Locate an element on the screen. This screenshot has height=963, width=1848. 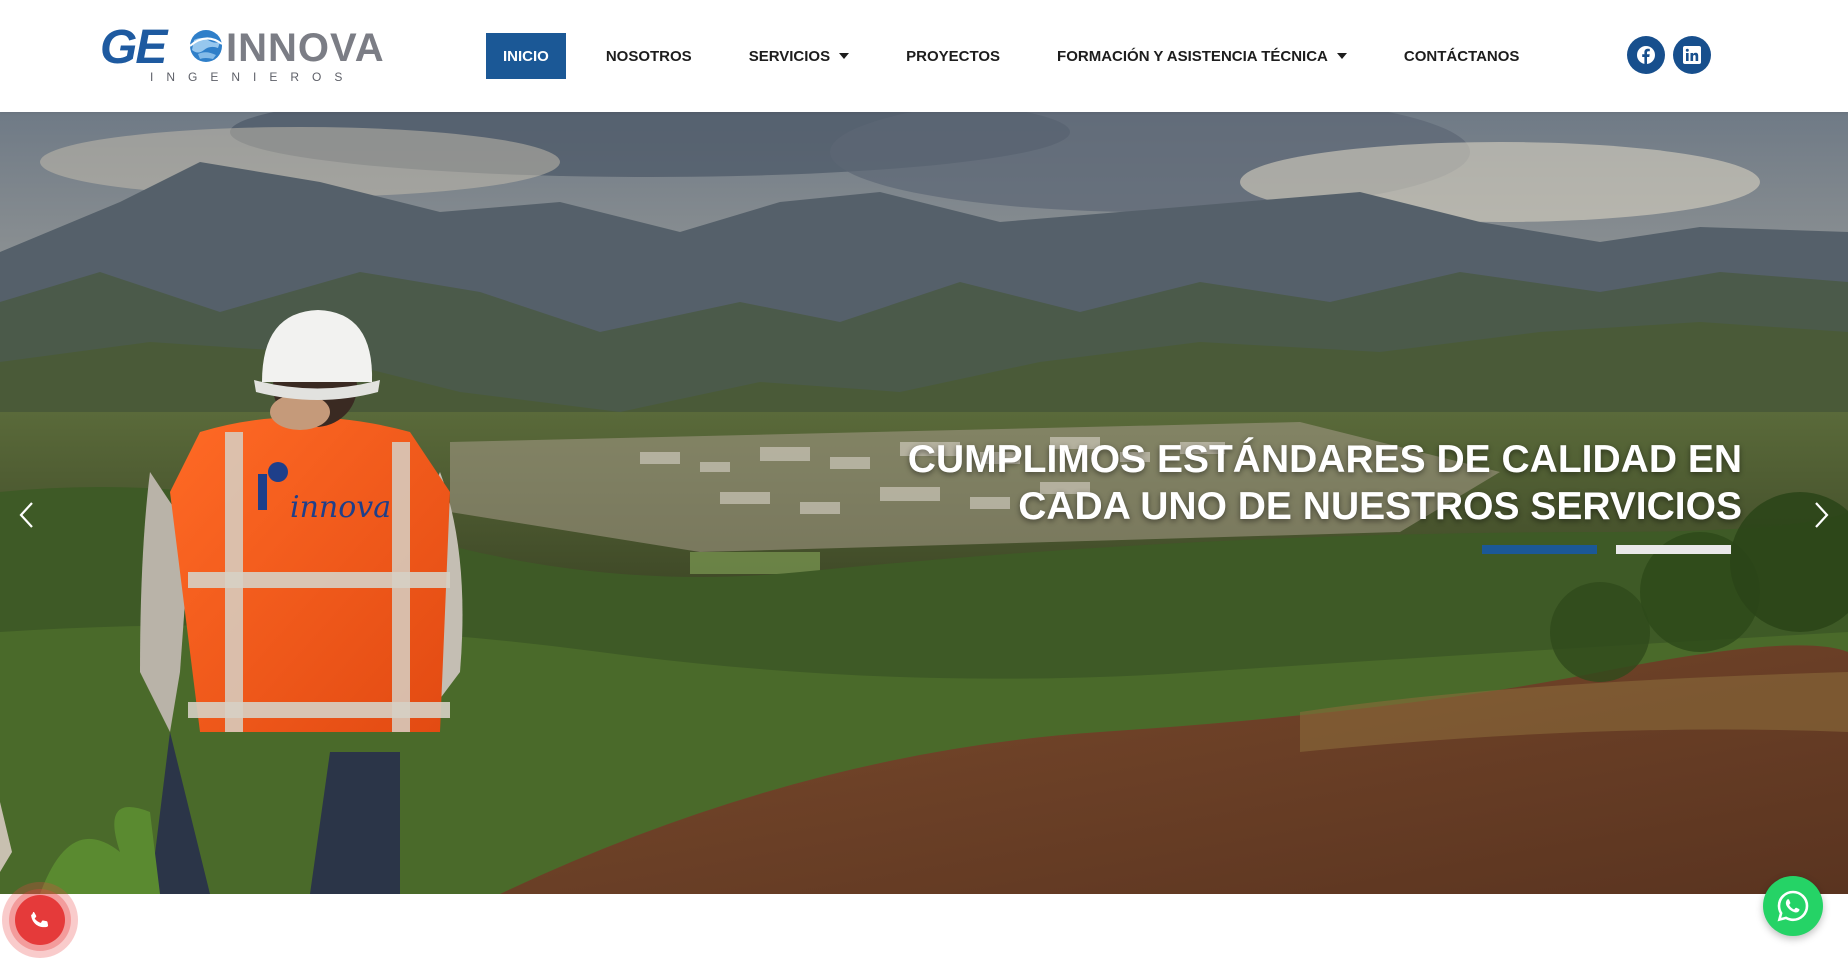
facebook-icon is located at coordinates (1646, 55).